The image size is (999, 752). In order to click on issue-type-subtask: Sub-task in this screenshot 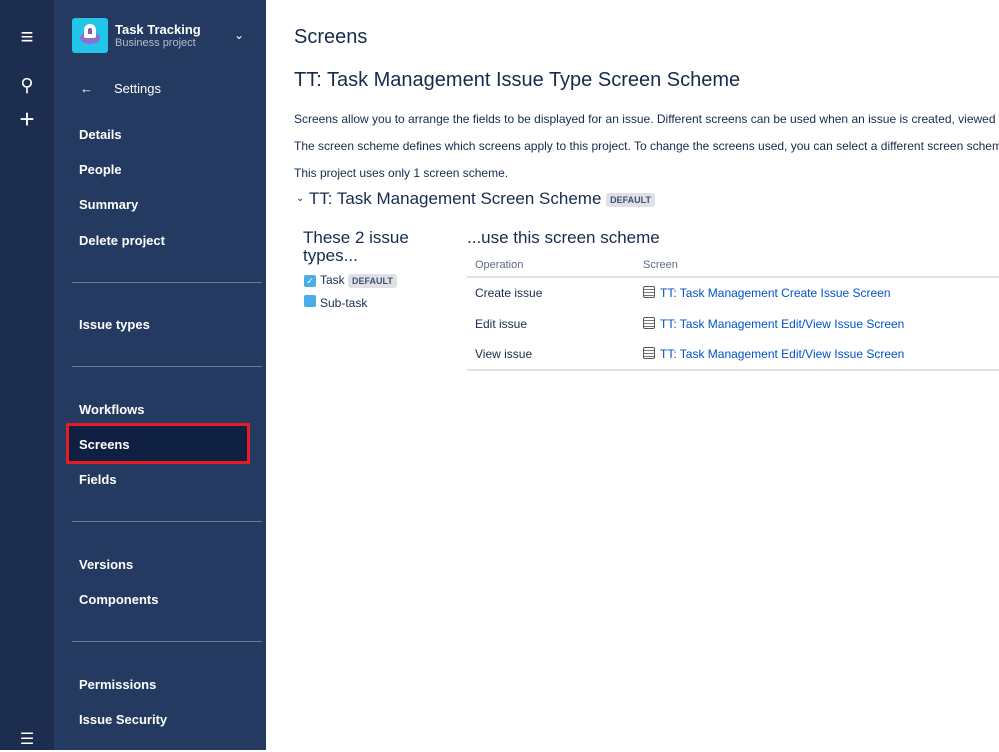, I will do `click(335, 302)`.